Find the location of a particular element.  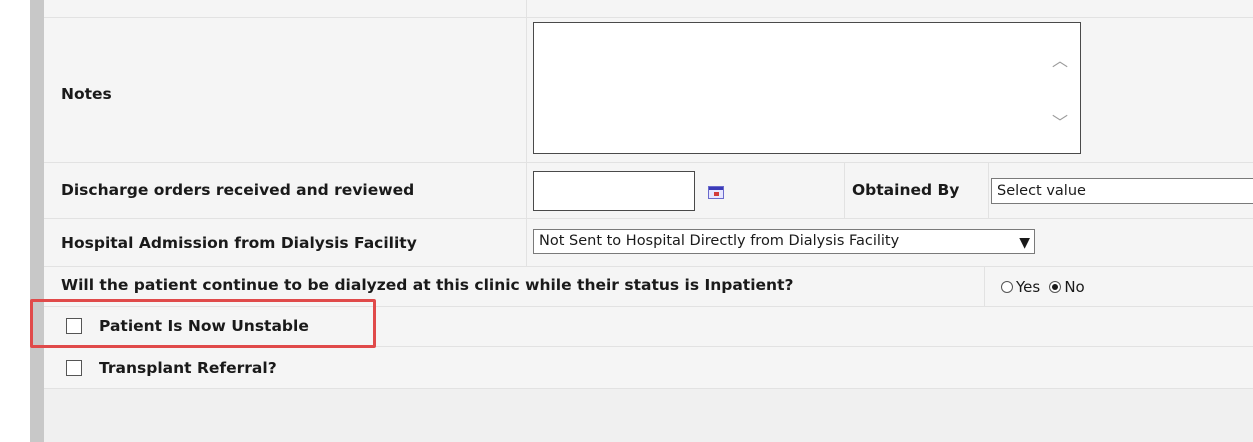

highlight-box is located at coordinates (203, 323).